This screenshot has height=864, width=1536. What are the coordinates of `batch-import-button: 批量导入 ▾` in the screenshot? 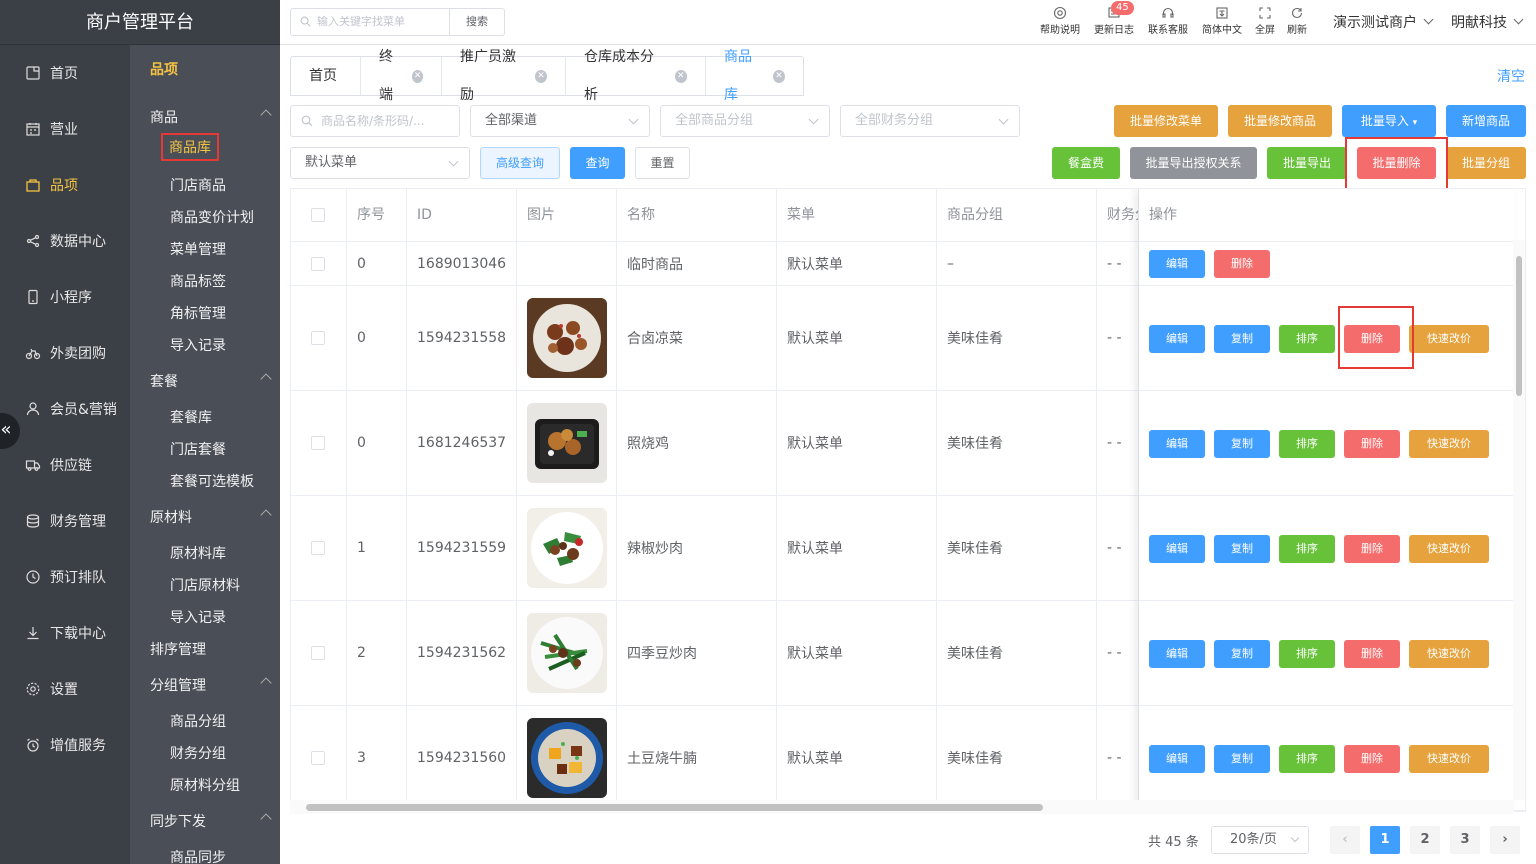 It's located at (1389, 121).